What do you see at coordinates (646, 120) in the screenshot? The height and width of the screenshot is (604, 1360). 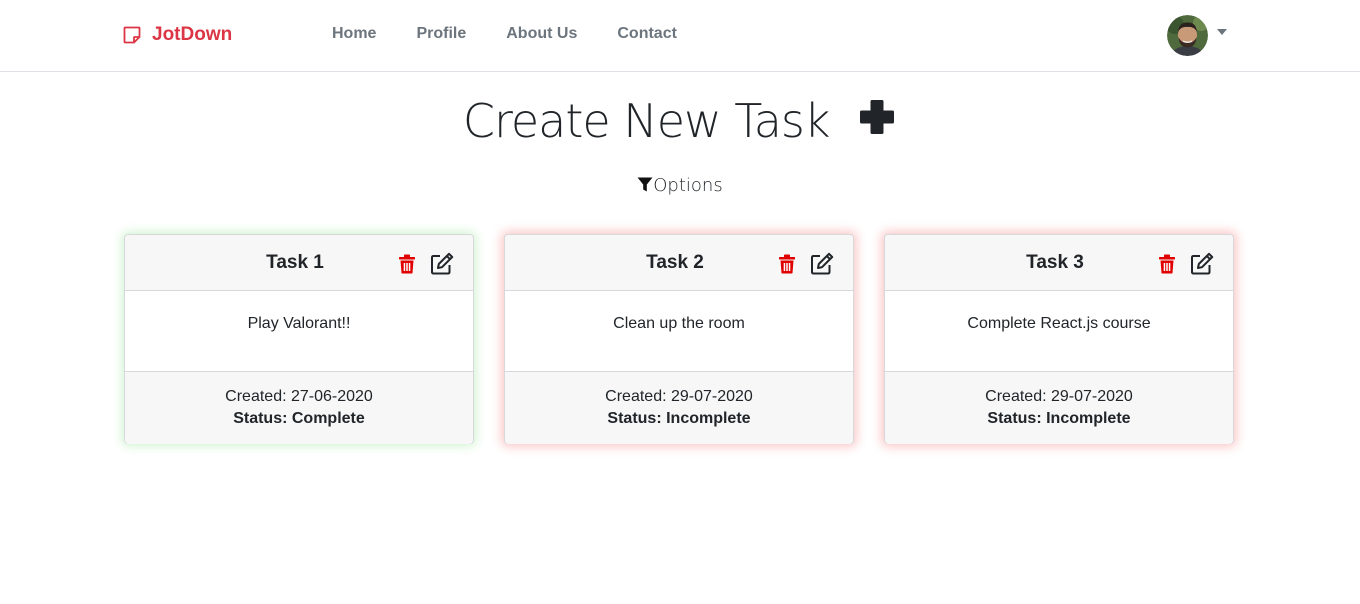 I see `page-title-text: Create New Task` at bounding box center [646, 120].